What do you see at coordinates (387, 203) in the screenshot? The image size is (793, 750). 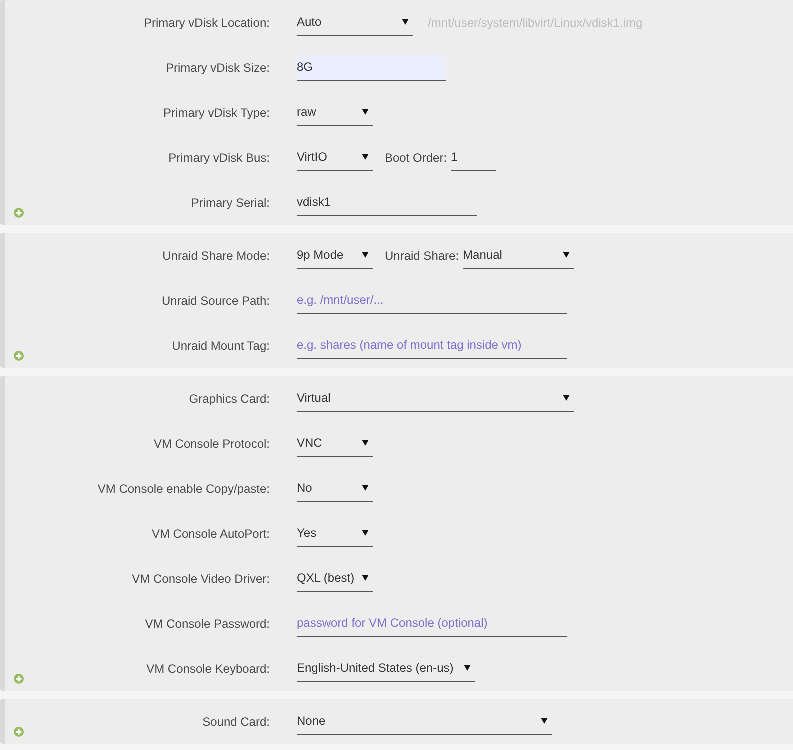 I see `text-field: vdisk1` at bounding box center [387, 203].